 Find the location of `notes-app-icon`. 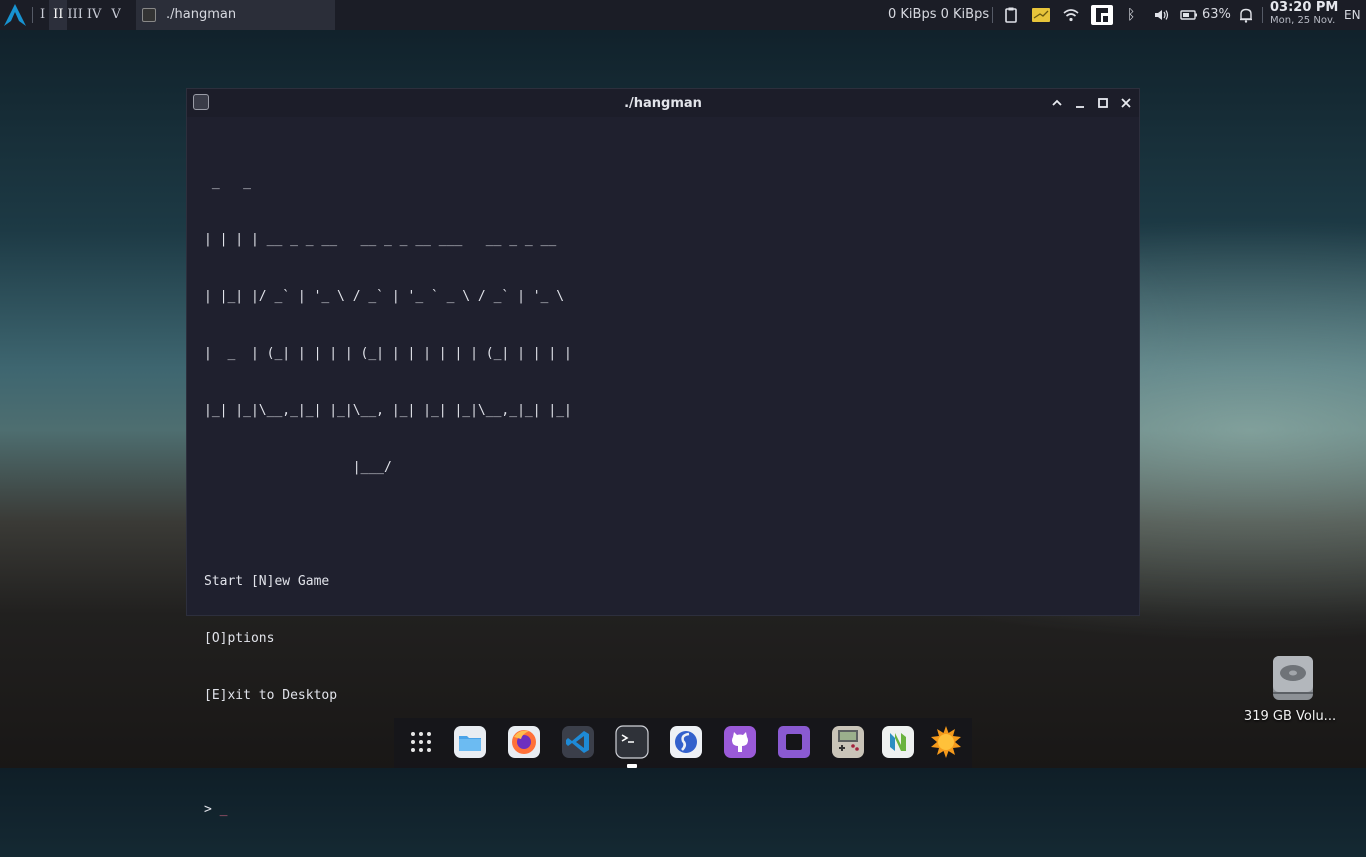

notes-app-icon is located at coordinates (794, 742).